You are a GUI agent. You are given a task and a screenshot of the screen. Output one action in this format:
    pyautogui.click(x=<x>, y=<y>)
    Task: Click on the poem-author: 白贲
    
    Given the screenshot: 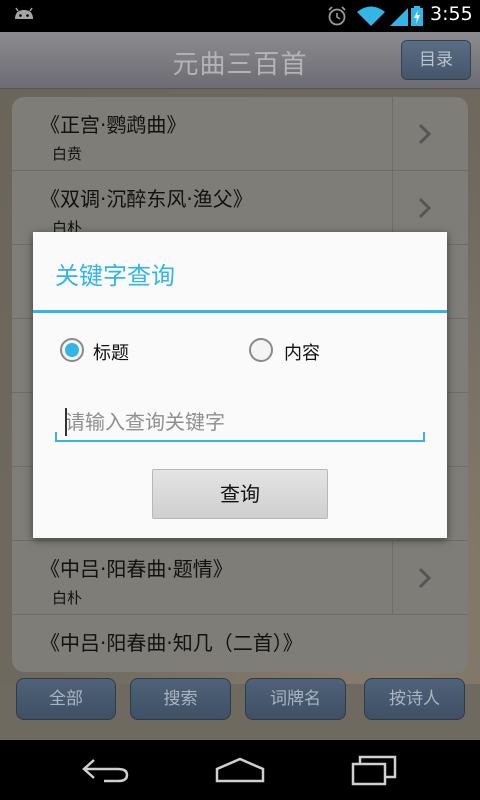 What is the action you would take?
    pyautogui.click(x=67, y=154)
    